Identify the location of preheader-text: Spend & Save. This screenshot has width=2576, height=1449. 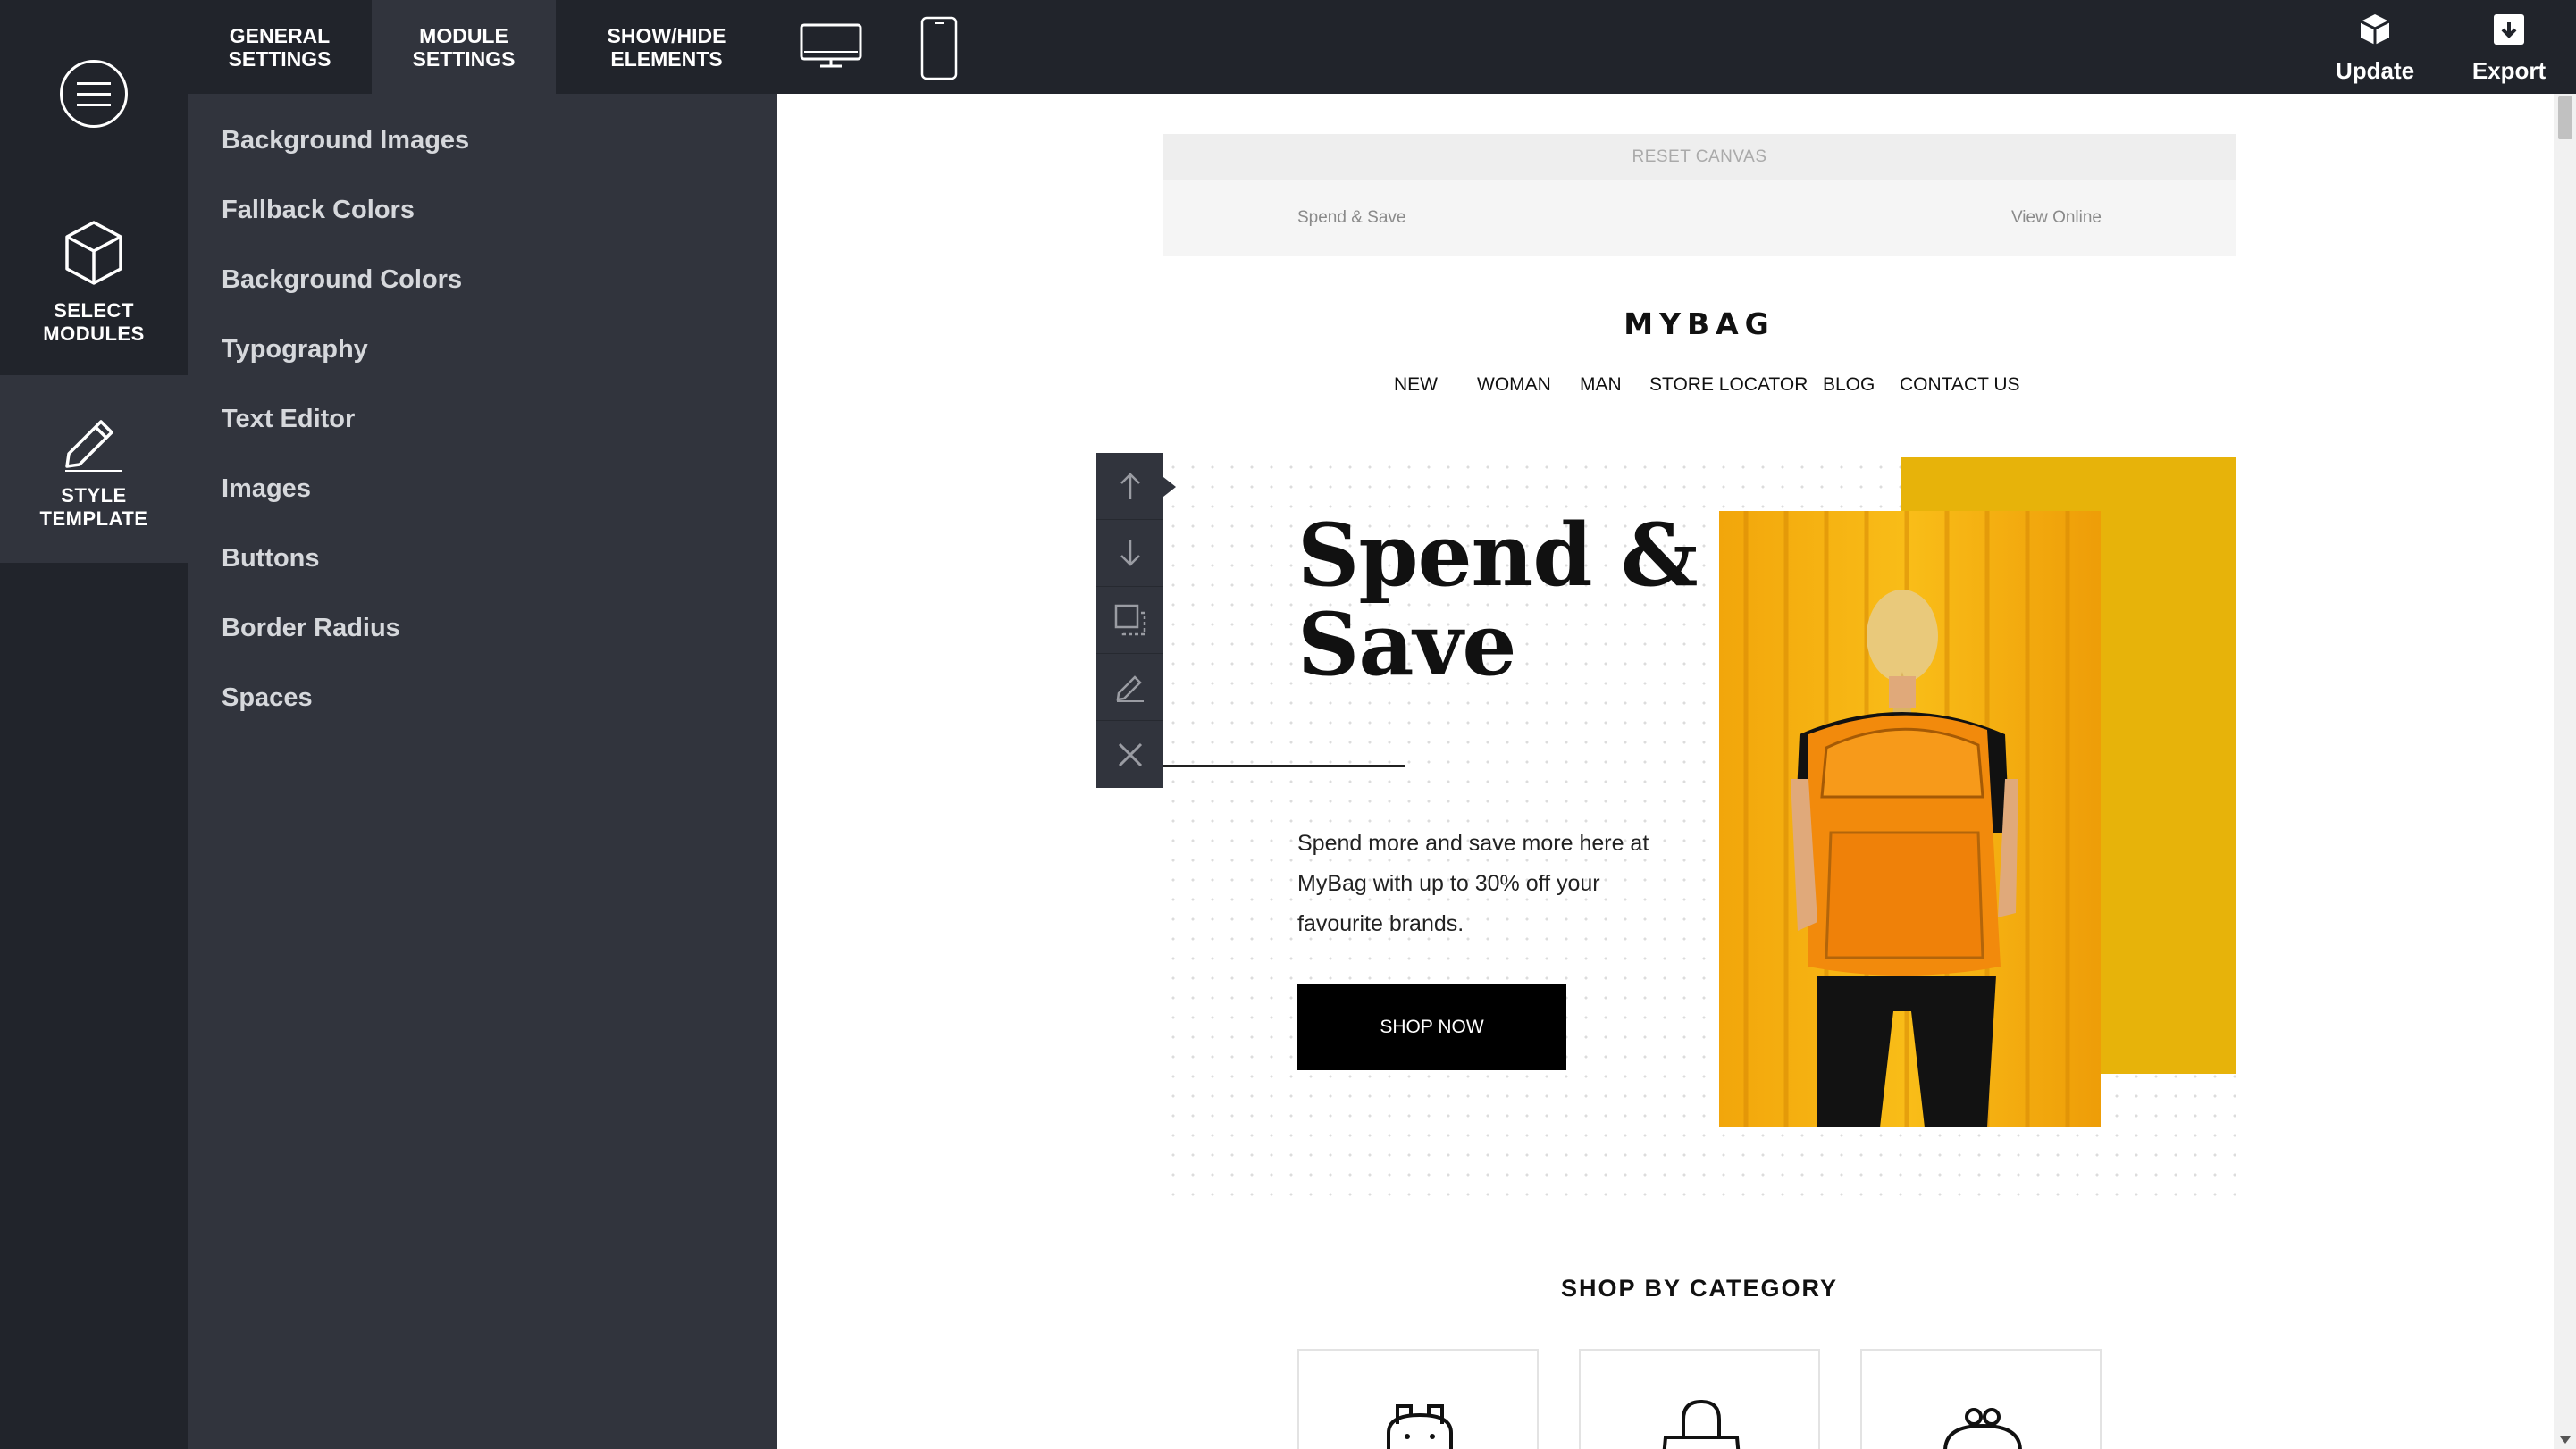
(1351, 217).